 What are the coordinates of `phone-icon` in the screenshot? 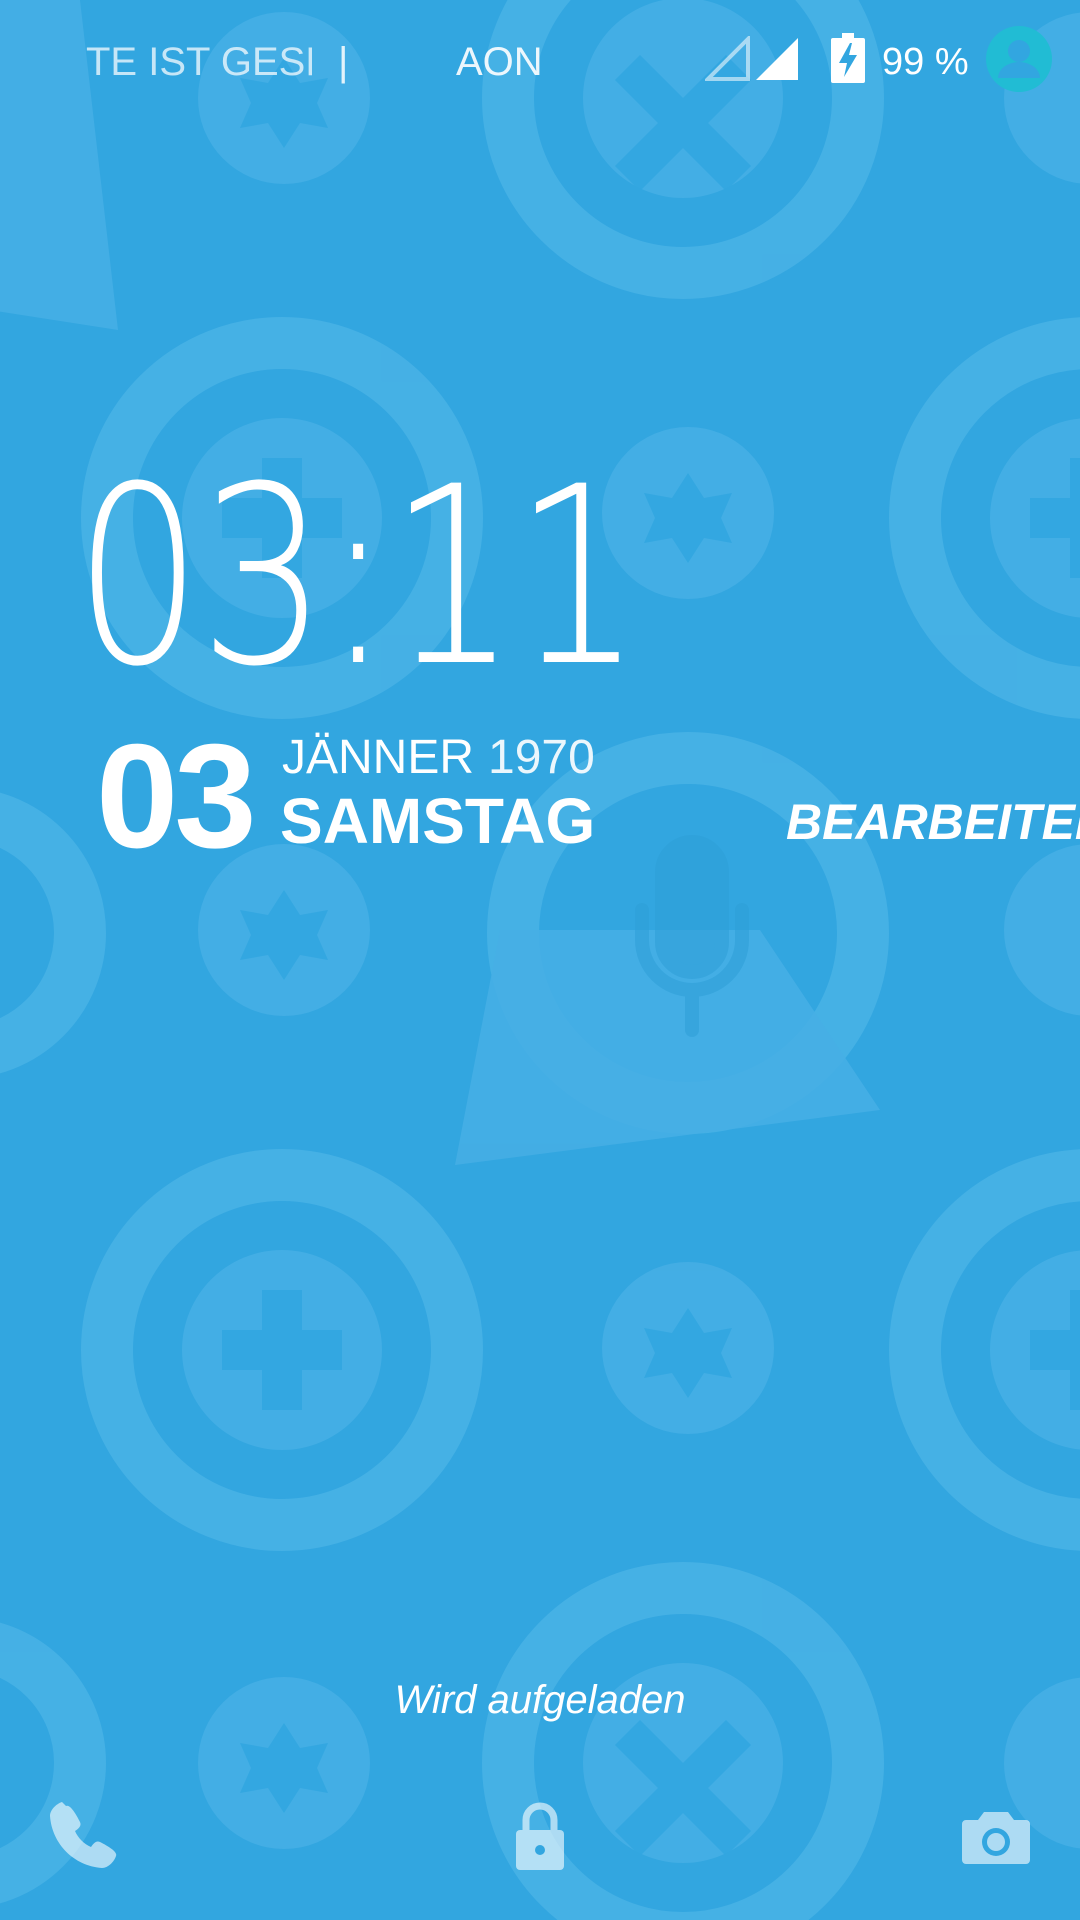 It's located at (86, 1836).